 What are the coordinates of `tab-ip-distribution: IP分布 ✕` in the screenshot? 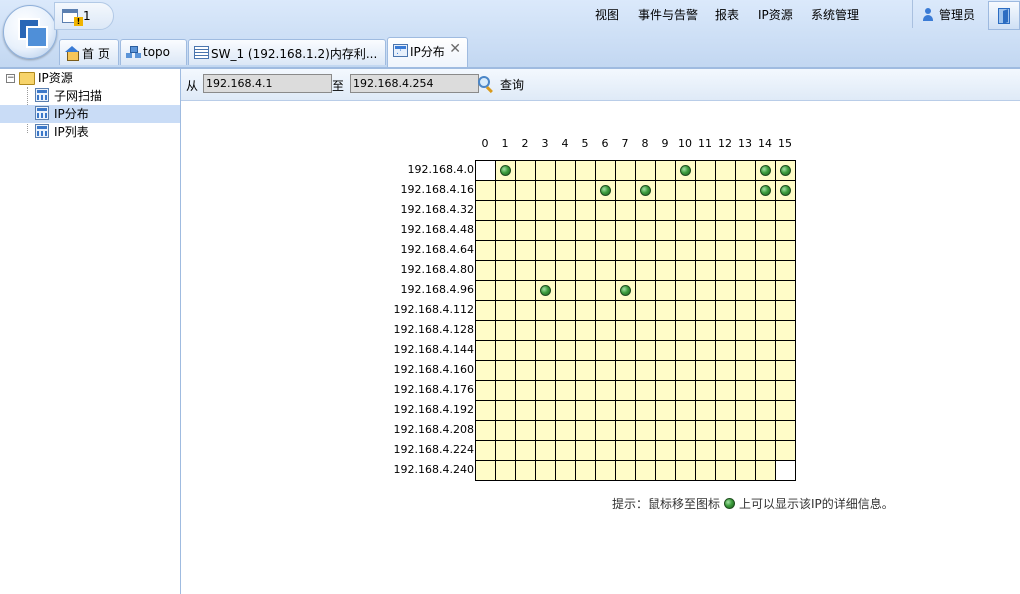 It's located at (427, 52).